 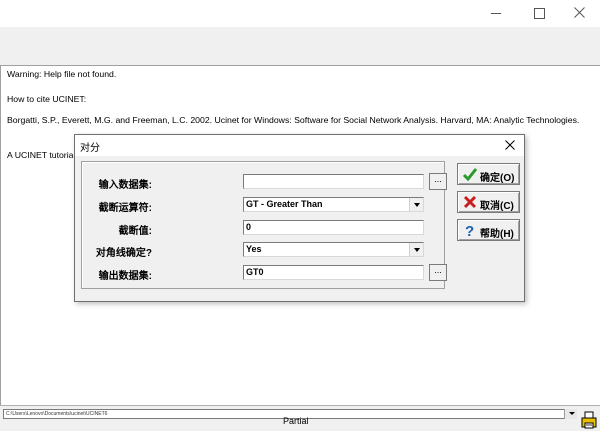 What do you see at coordinates (333, 249) in the screenshot?
I see `diagonal-select: Yes` at bounding box center [333, 249].